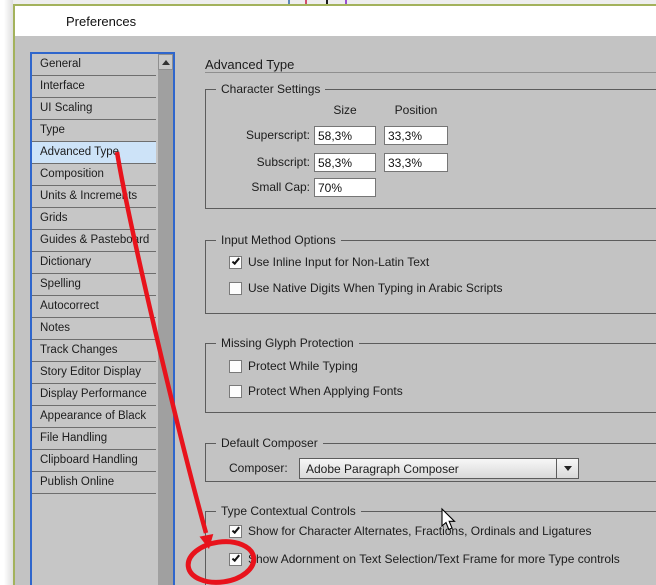 The height and width of the screenshot is (585, 656). I want to click on sidebar-item-label: Appearance of Black, so click(93, 416).